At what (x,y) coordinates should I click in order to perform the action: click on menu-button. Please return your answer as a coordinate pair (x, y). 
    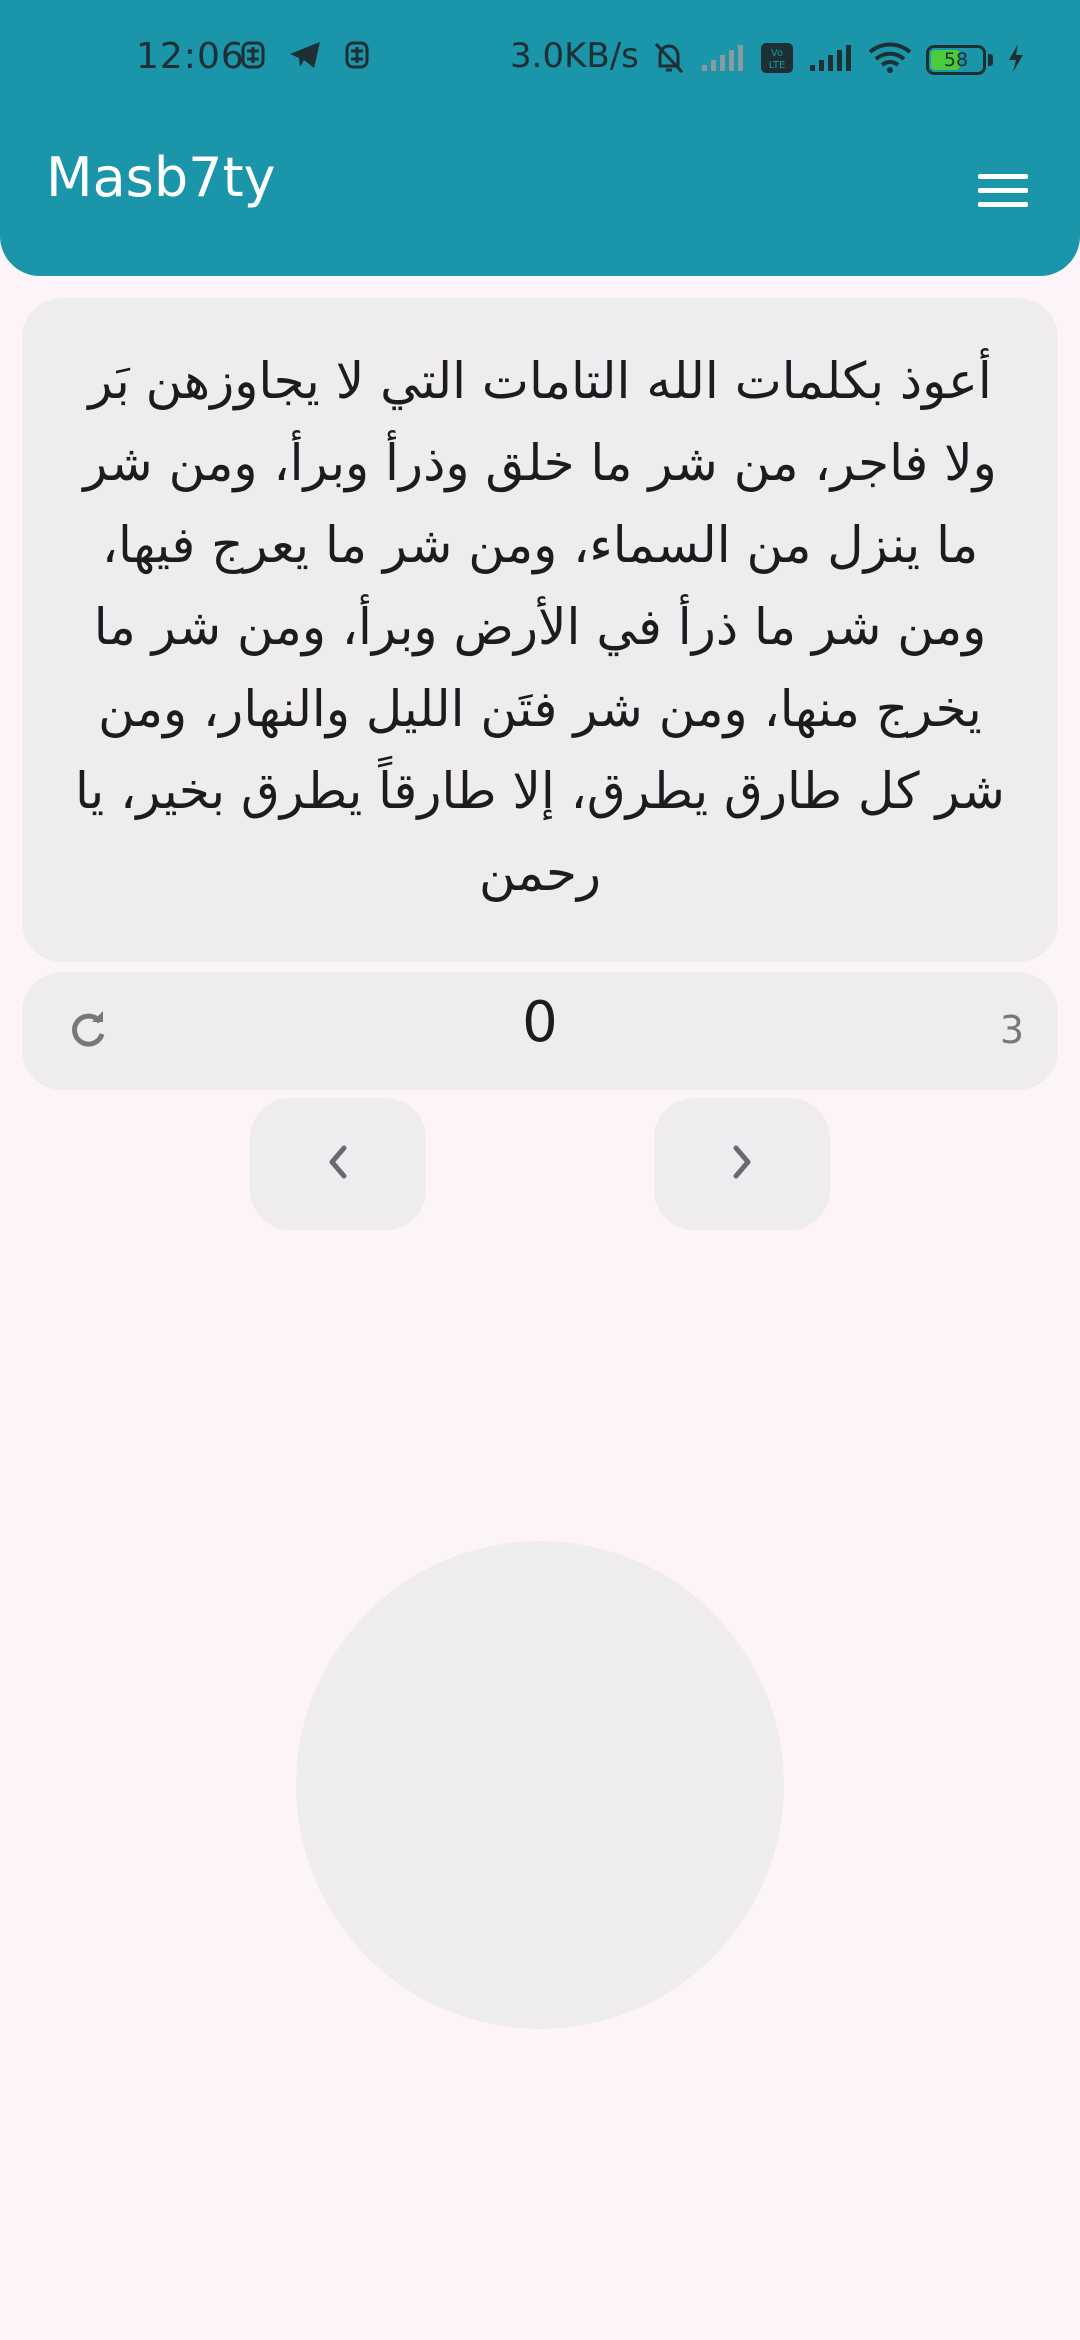
    Looking at the image, I should click on (1003, 193).